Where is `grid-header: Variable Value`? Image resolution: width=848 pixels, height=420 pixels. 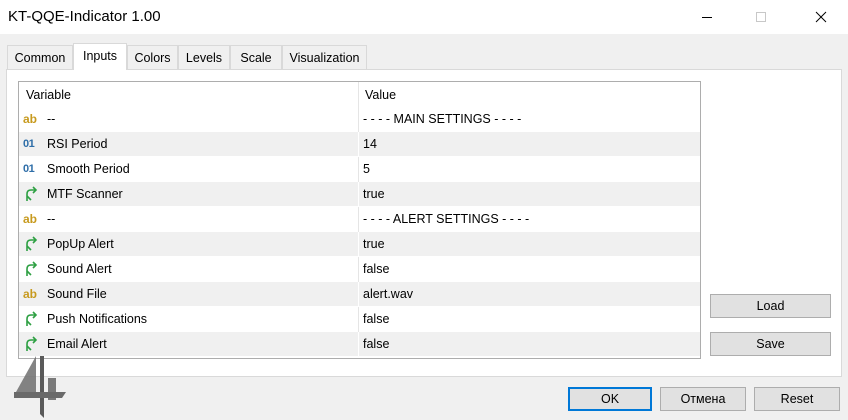 grid-header: Variable Value is located at coordinates (359, 95).